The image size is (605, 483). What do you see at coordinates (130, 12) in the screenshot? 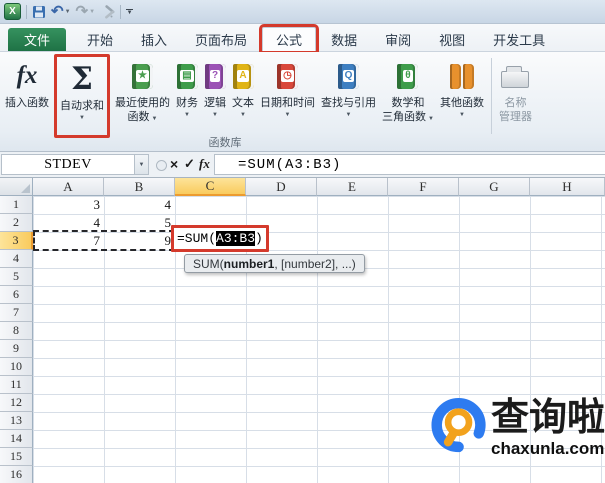
I see `customize-toolbar-icon: ▼` at bounding box center [130, 12].